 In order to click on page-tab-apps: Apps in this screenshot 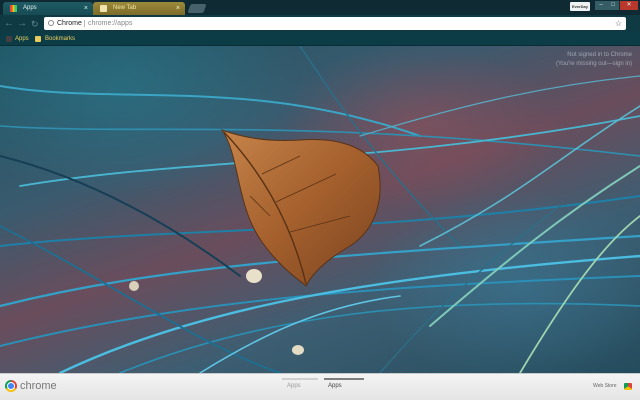, I will do `click(294, 386)`.